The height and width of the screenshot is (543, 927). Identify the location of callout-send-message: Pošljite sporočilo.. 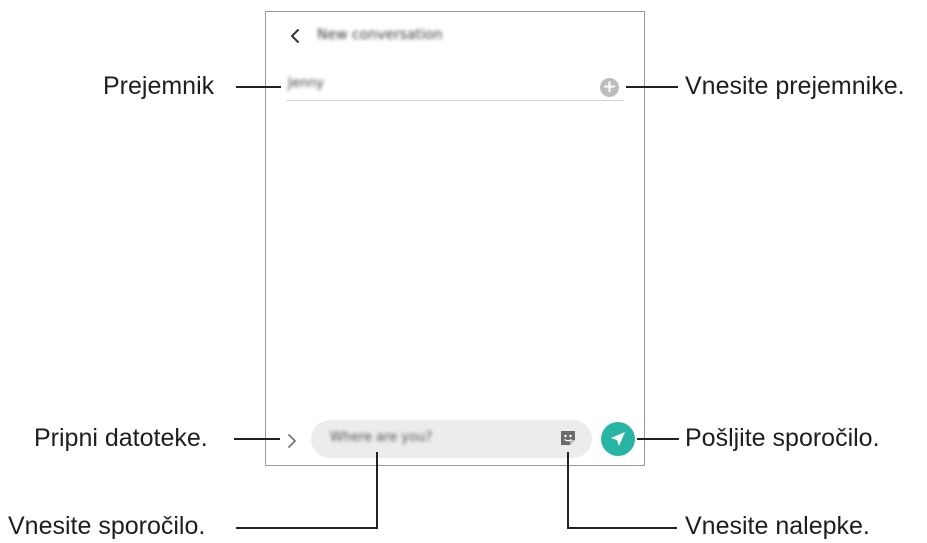
(782, 438).